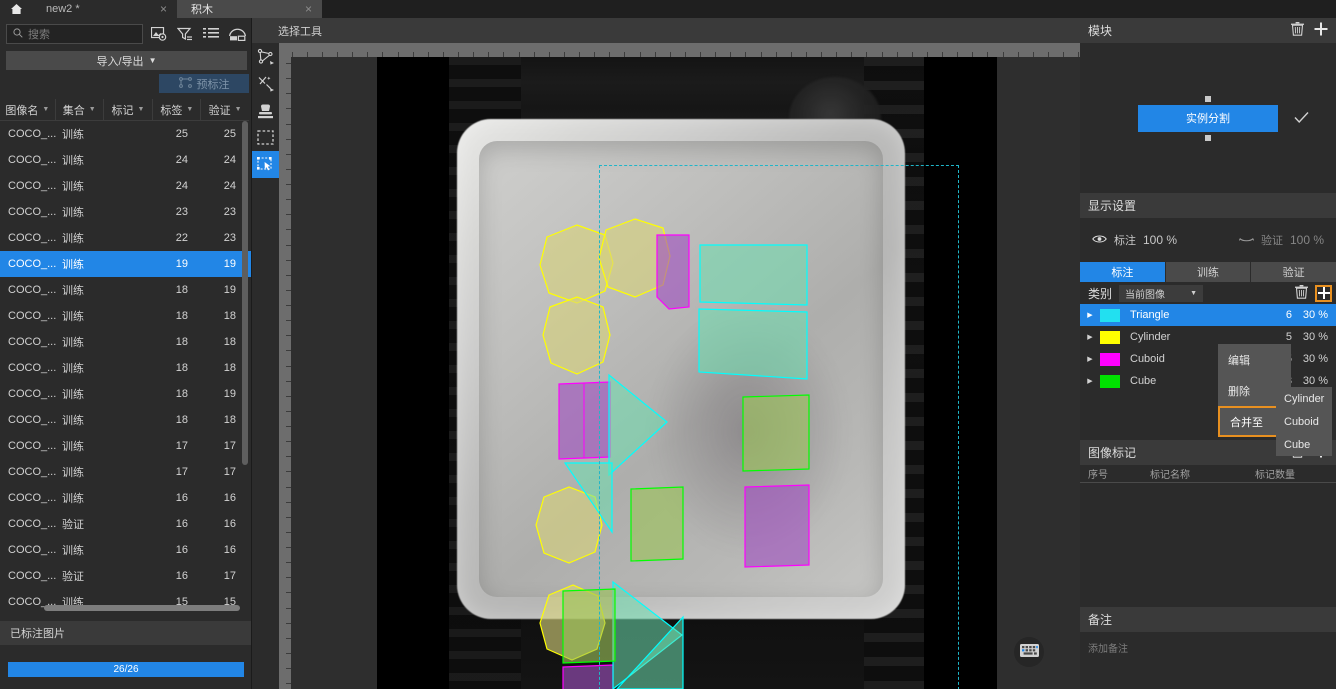 The width and height of the screenshot is (1336, 689). Describe the element at coordinates (16, 9) in the screenshot. I see `home-button` at that location.